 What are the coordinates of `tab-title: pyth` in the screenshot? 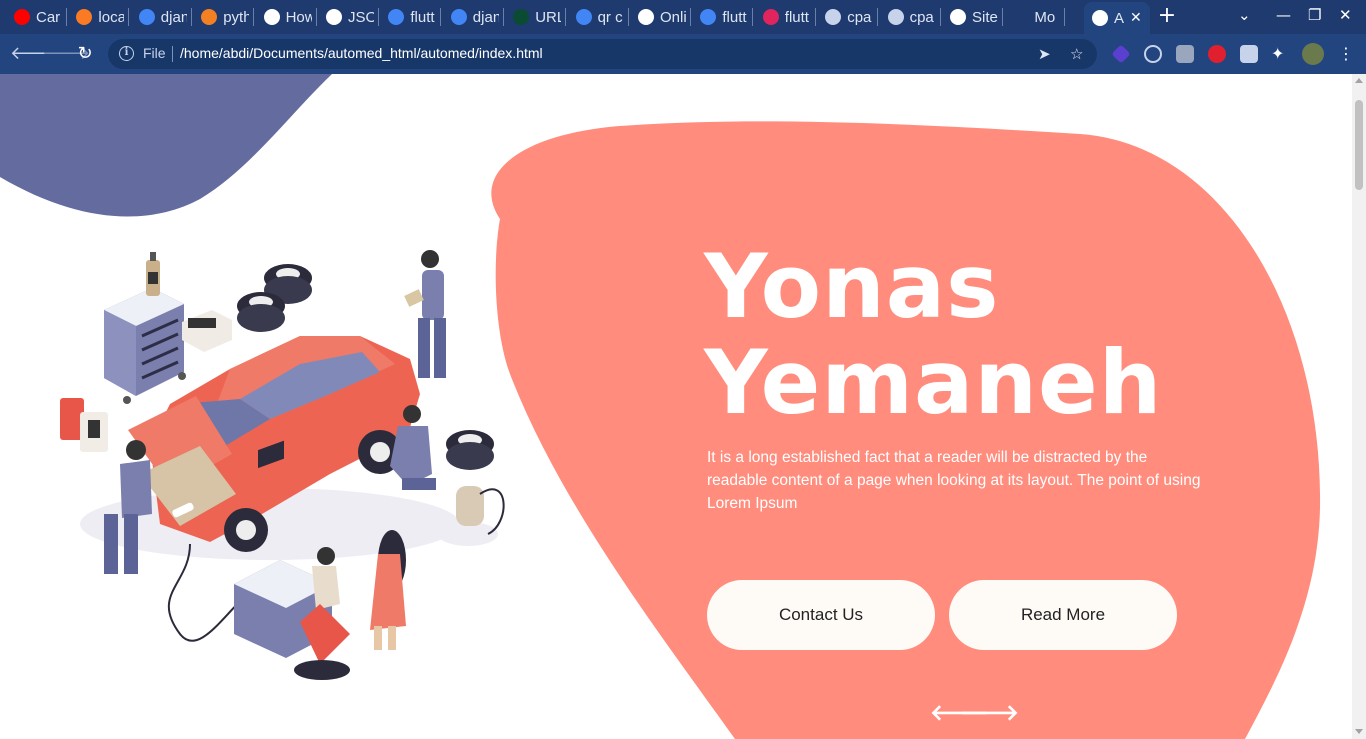 It's located at (236, 17).